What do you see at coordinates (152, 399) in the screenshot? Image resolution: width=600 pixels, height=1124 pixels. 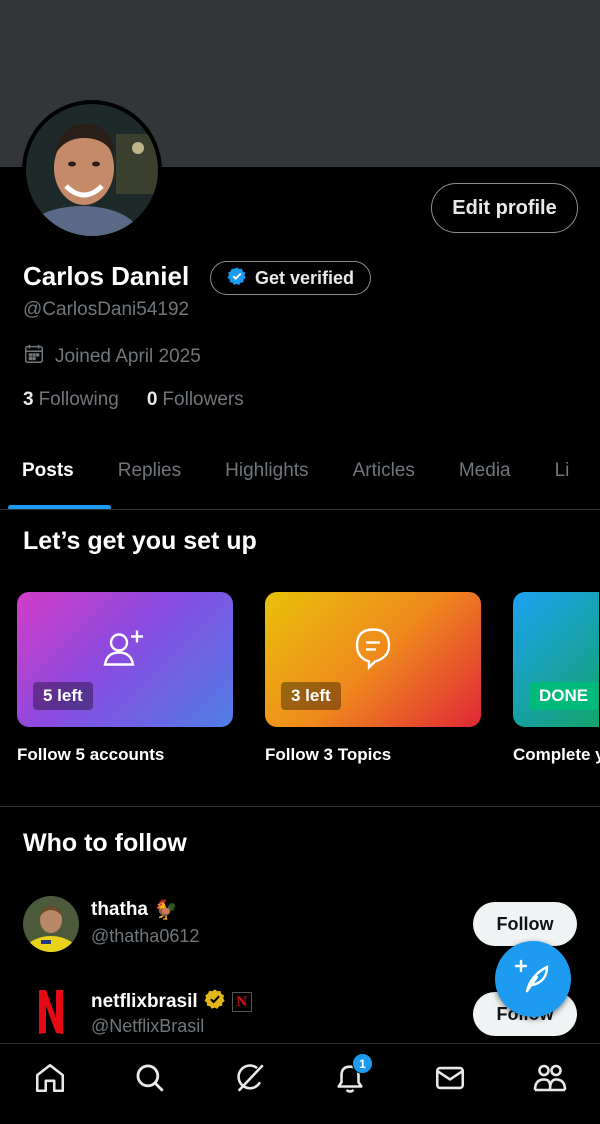 I see `followers-count: 0` at bounding box center [152, 399].